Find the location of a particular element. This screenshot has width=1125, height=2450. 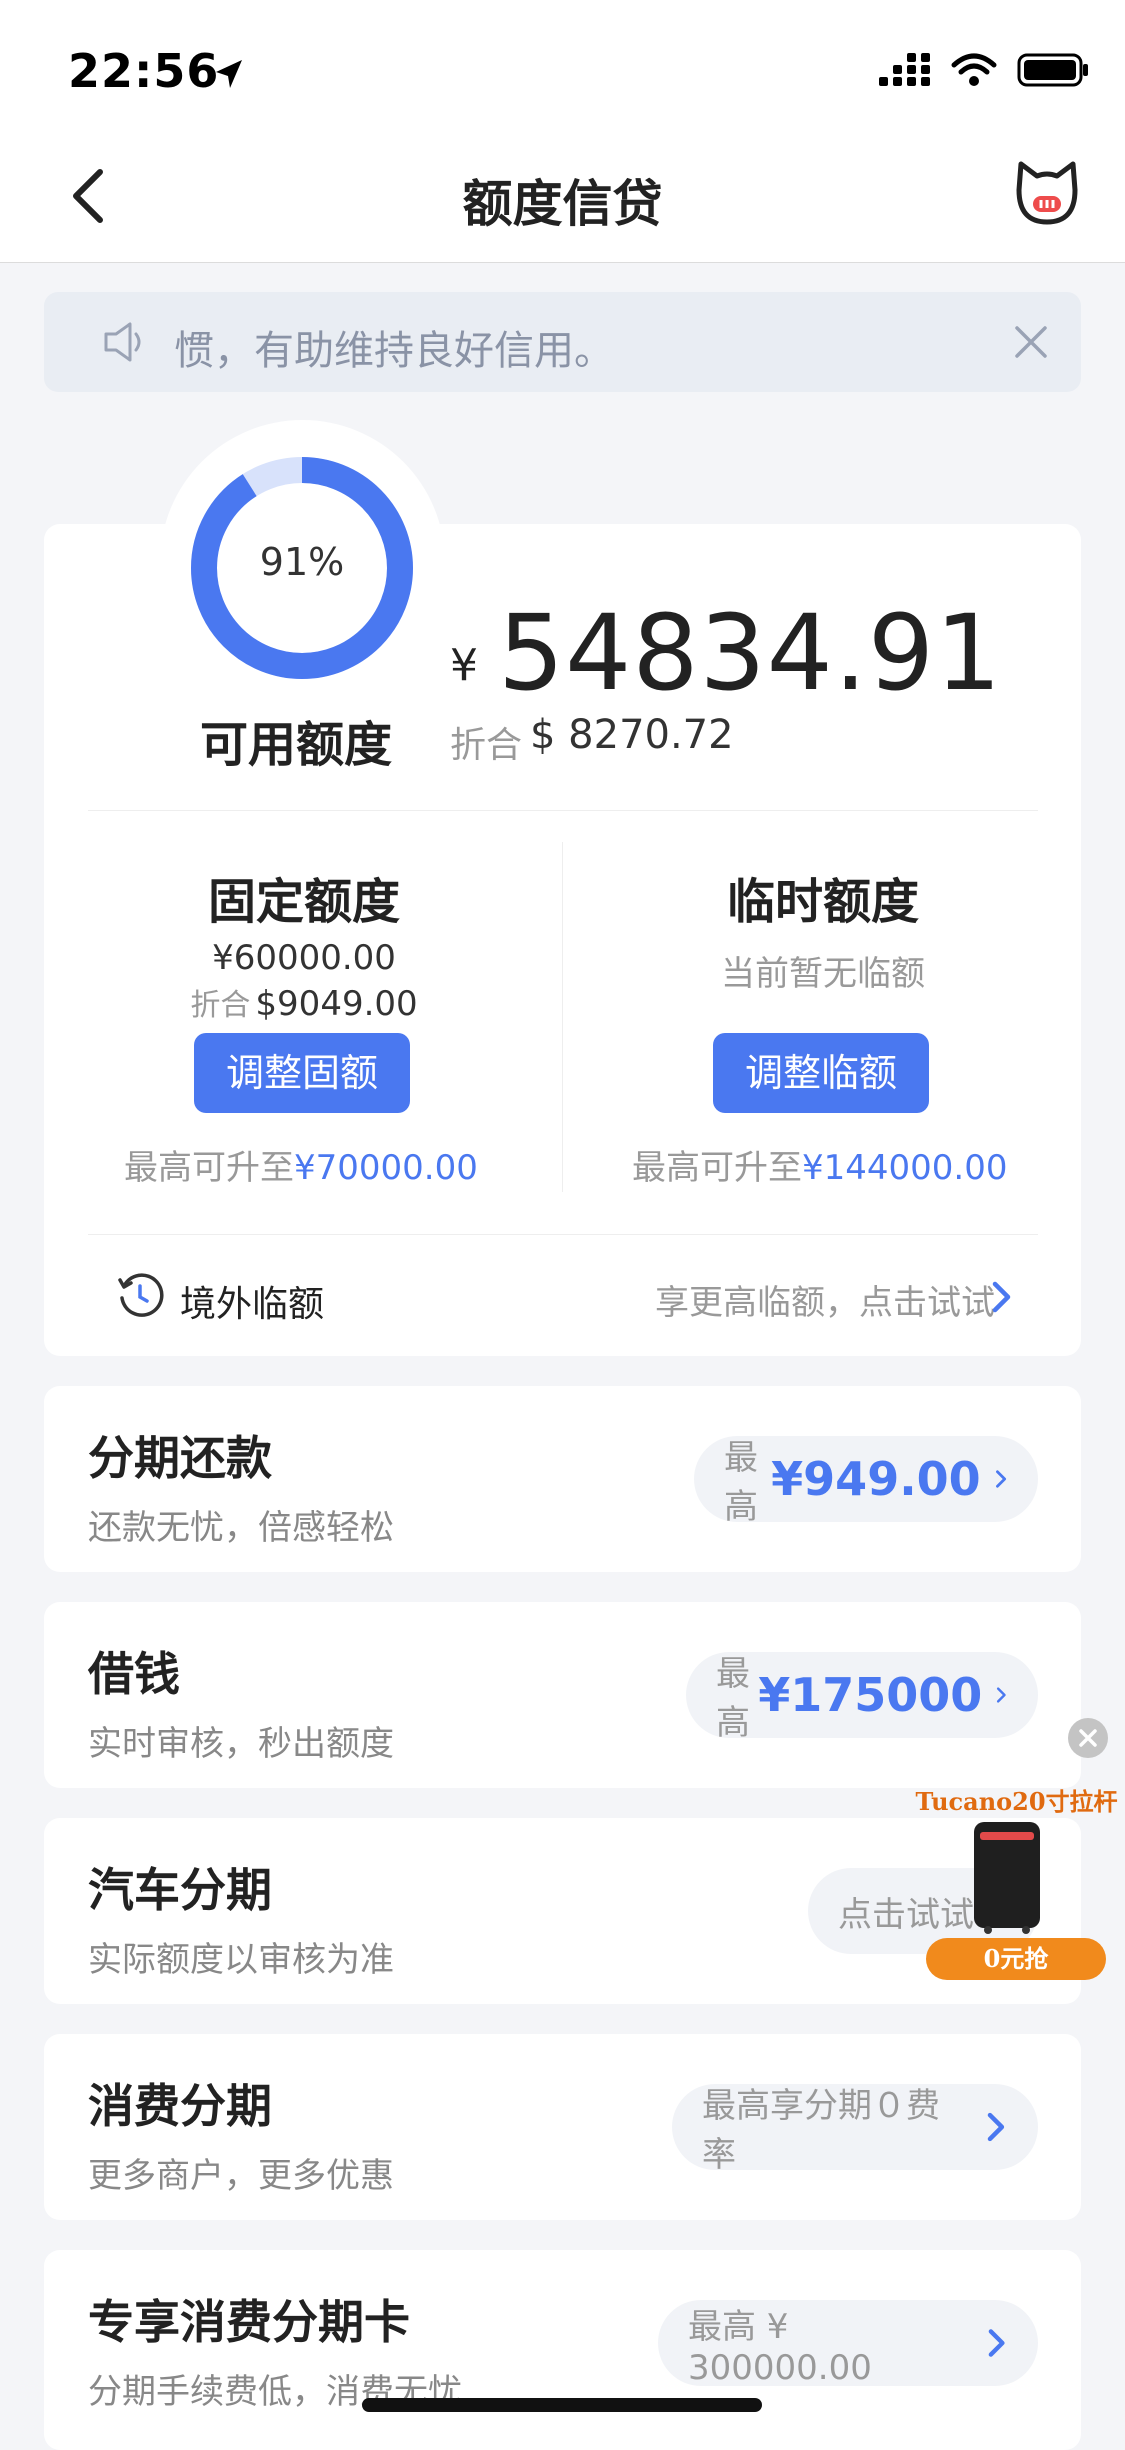

exclusive-card-pill: 最高 ¥ 300000.00 is located at coordinates (848, 2344).